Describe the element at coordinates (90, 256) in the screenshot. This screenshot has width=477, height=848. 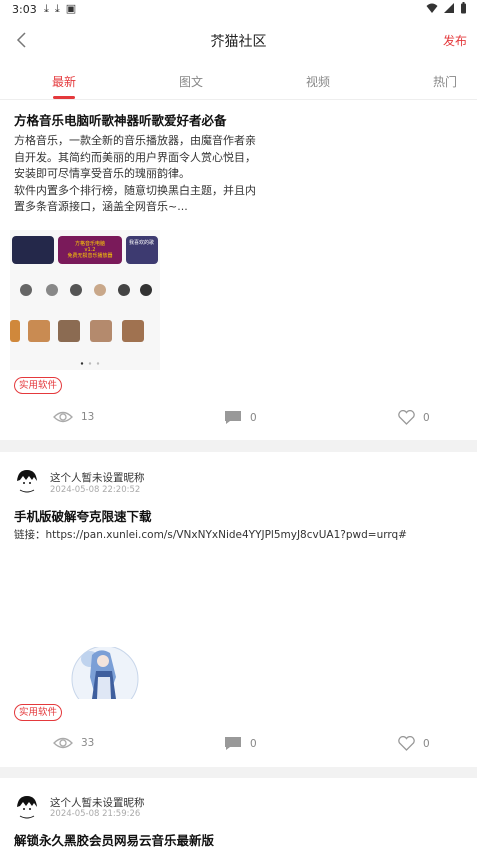
I see `banner-text: 免费无损音乐播放器` at that location.